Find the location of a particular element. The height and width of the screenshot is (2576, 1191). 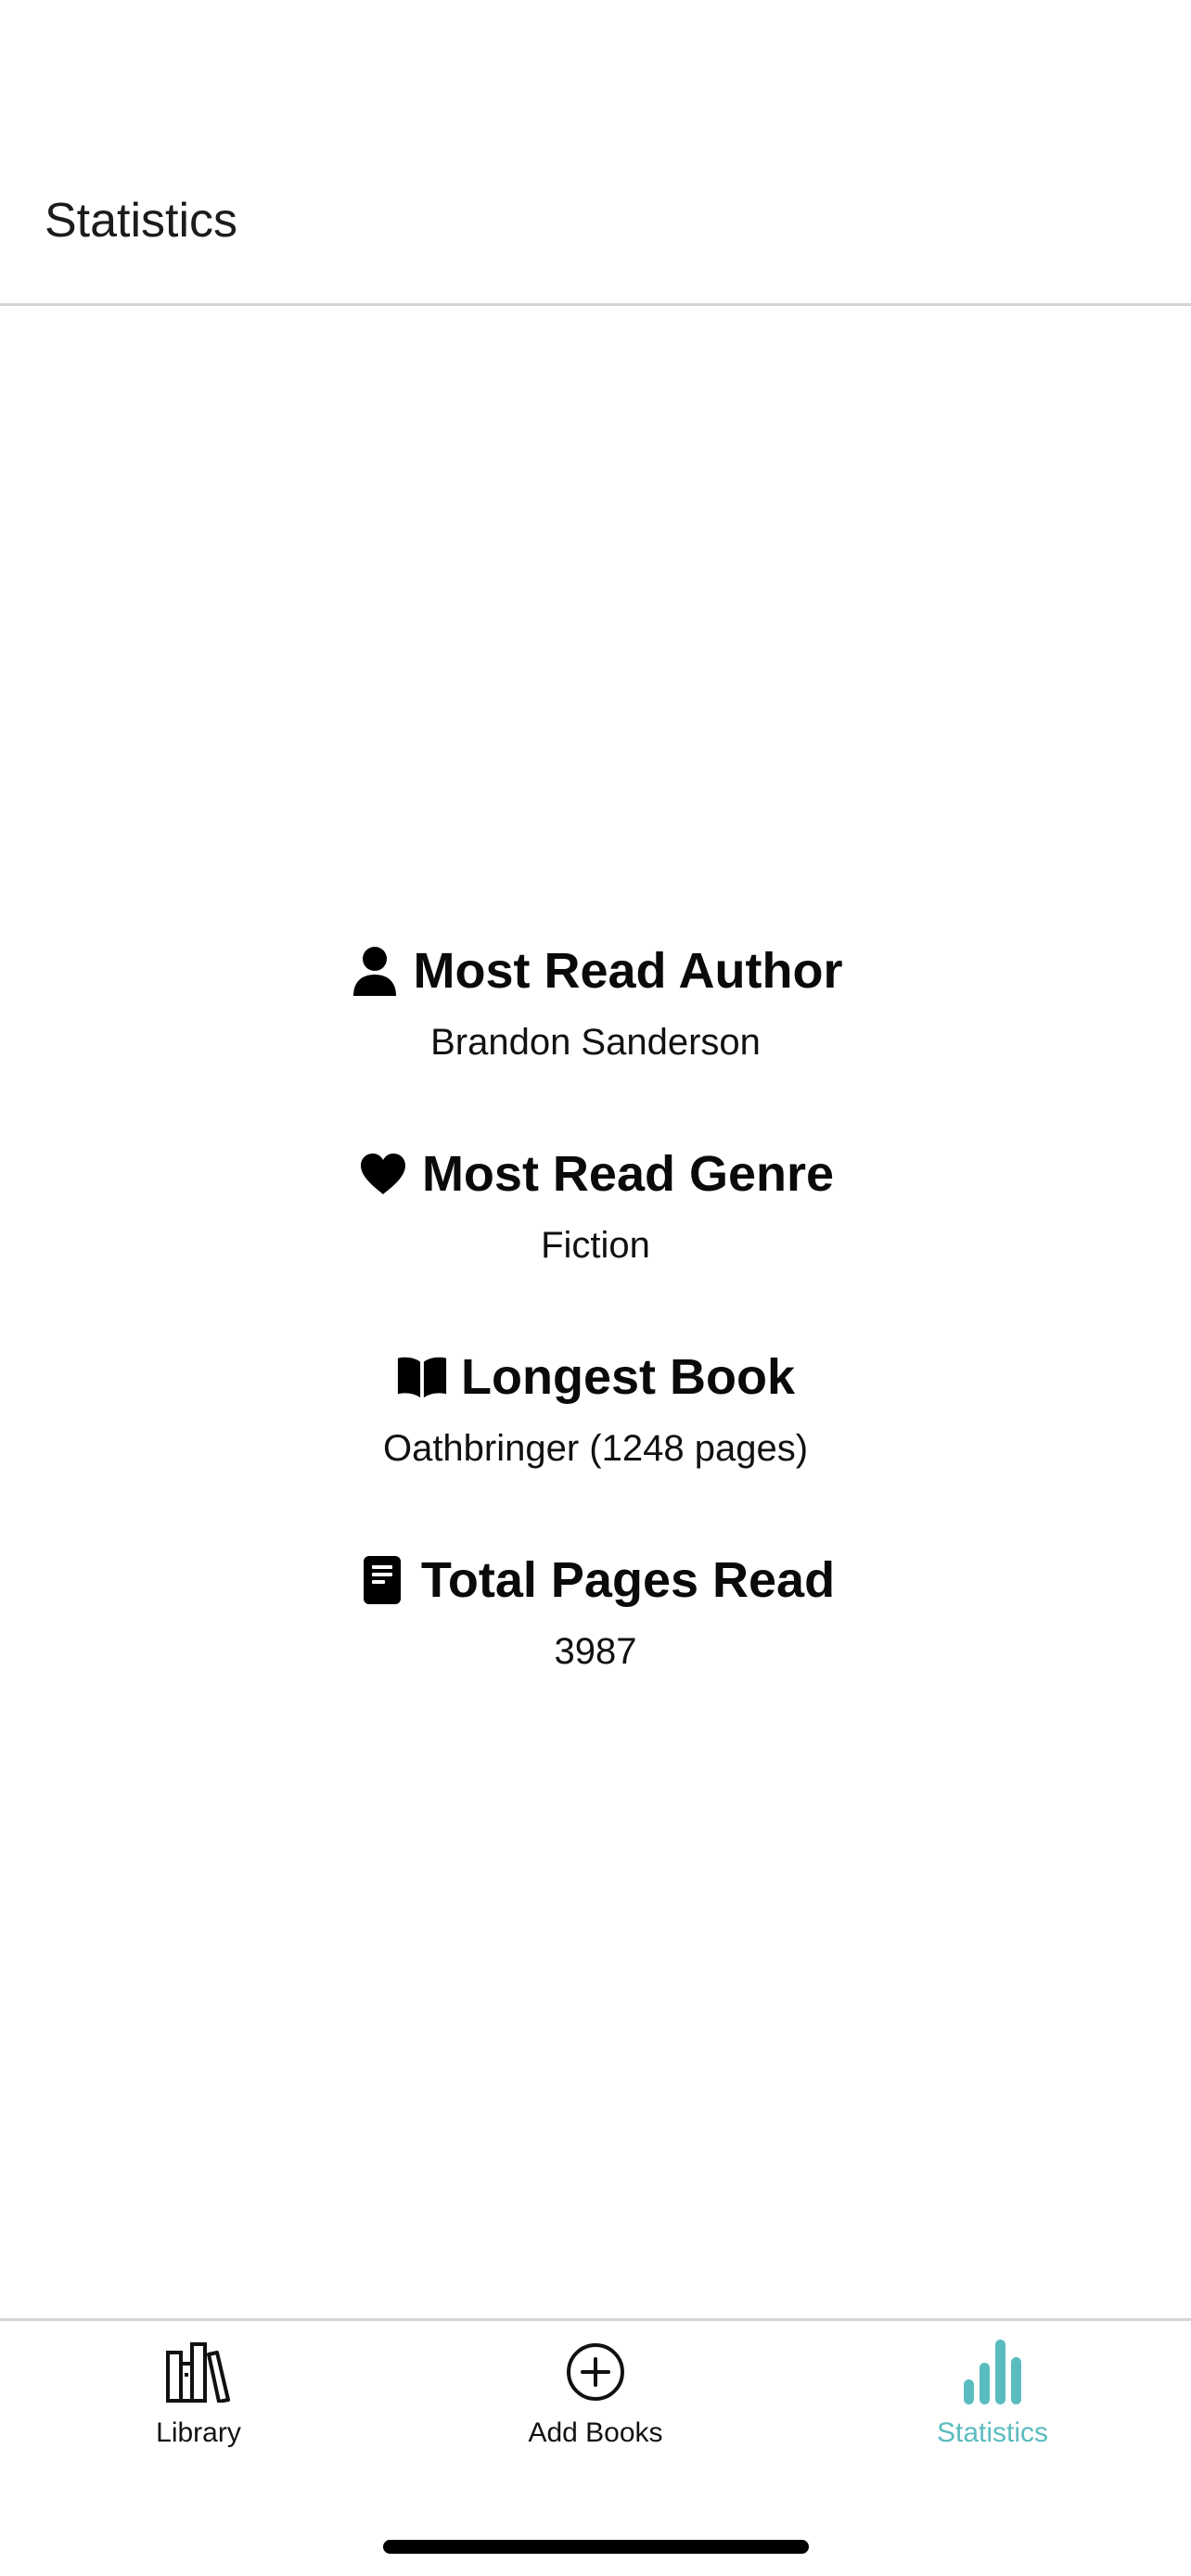

open-book-icon is located at coordinates (422, 1377).